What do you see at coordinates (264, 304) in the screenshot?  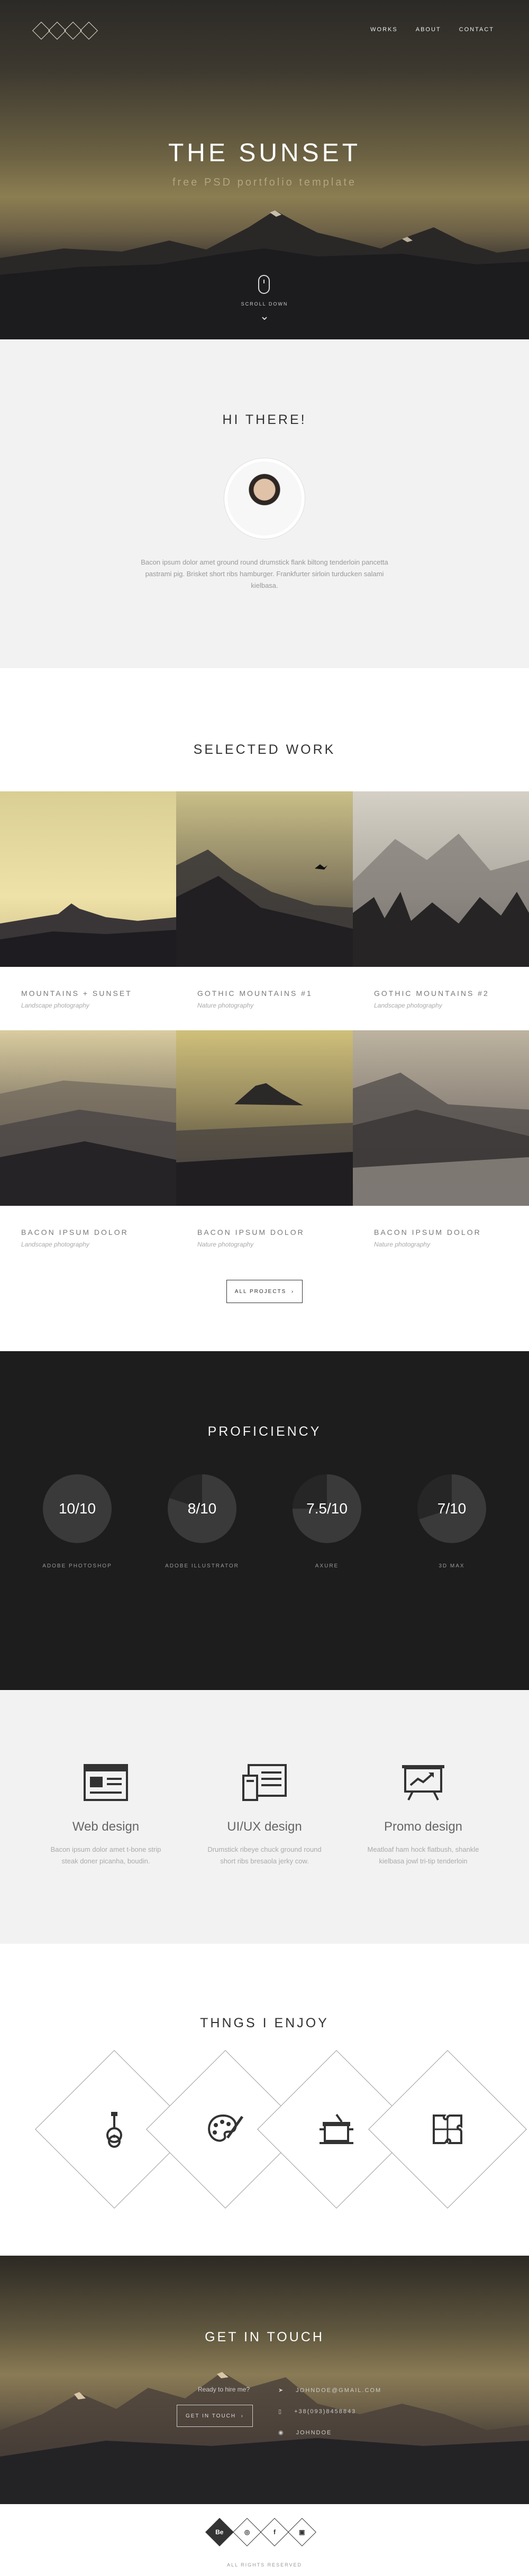 I see `scroll-down-label: SCROLL DOWN` at bounding box center [264, 304].